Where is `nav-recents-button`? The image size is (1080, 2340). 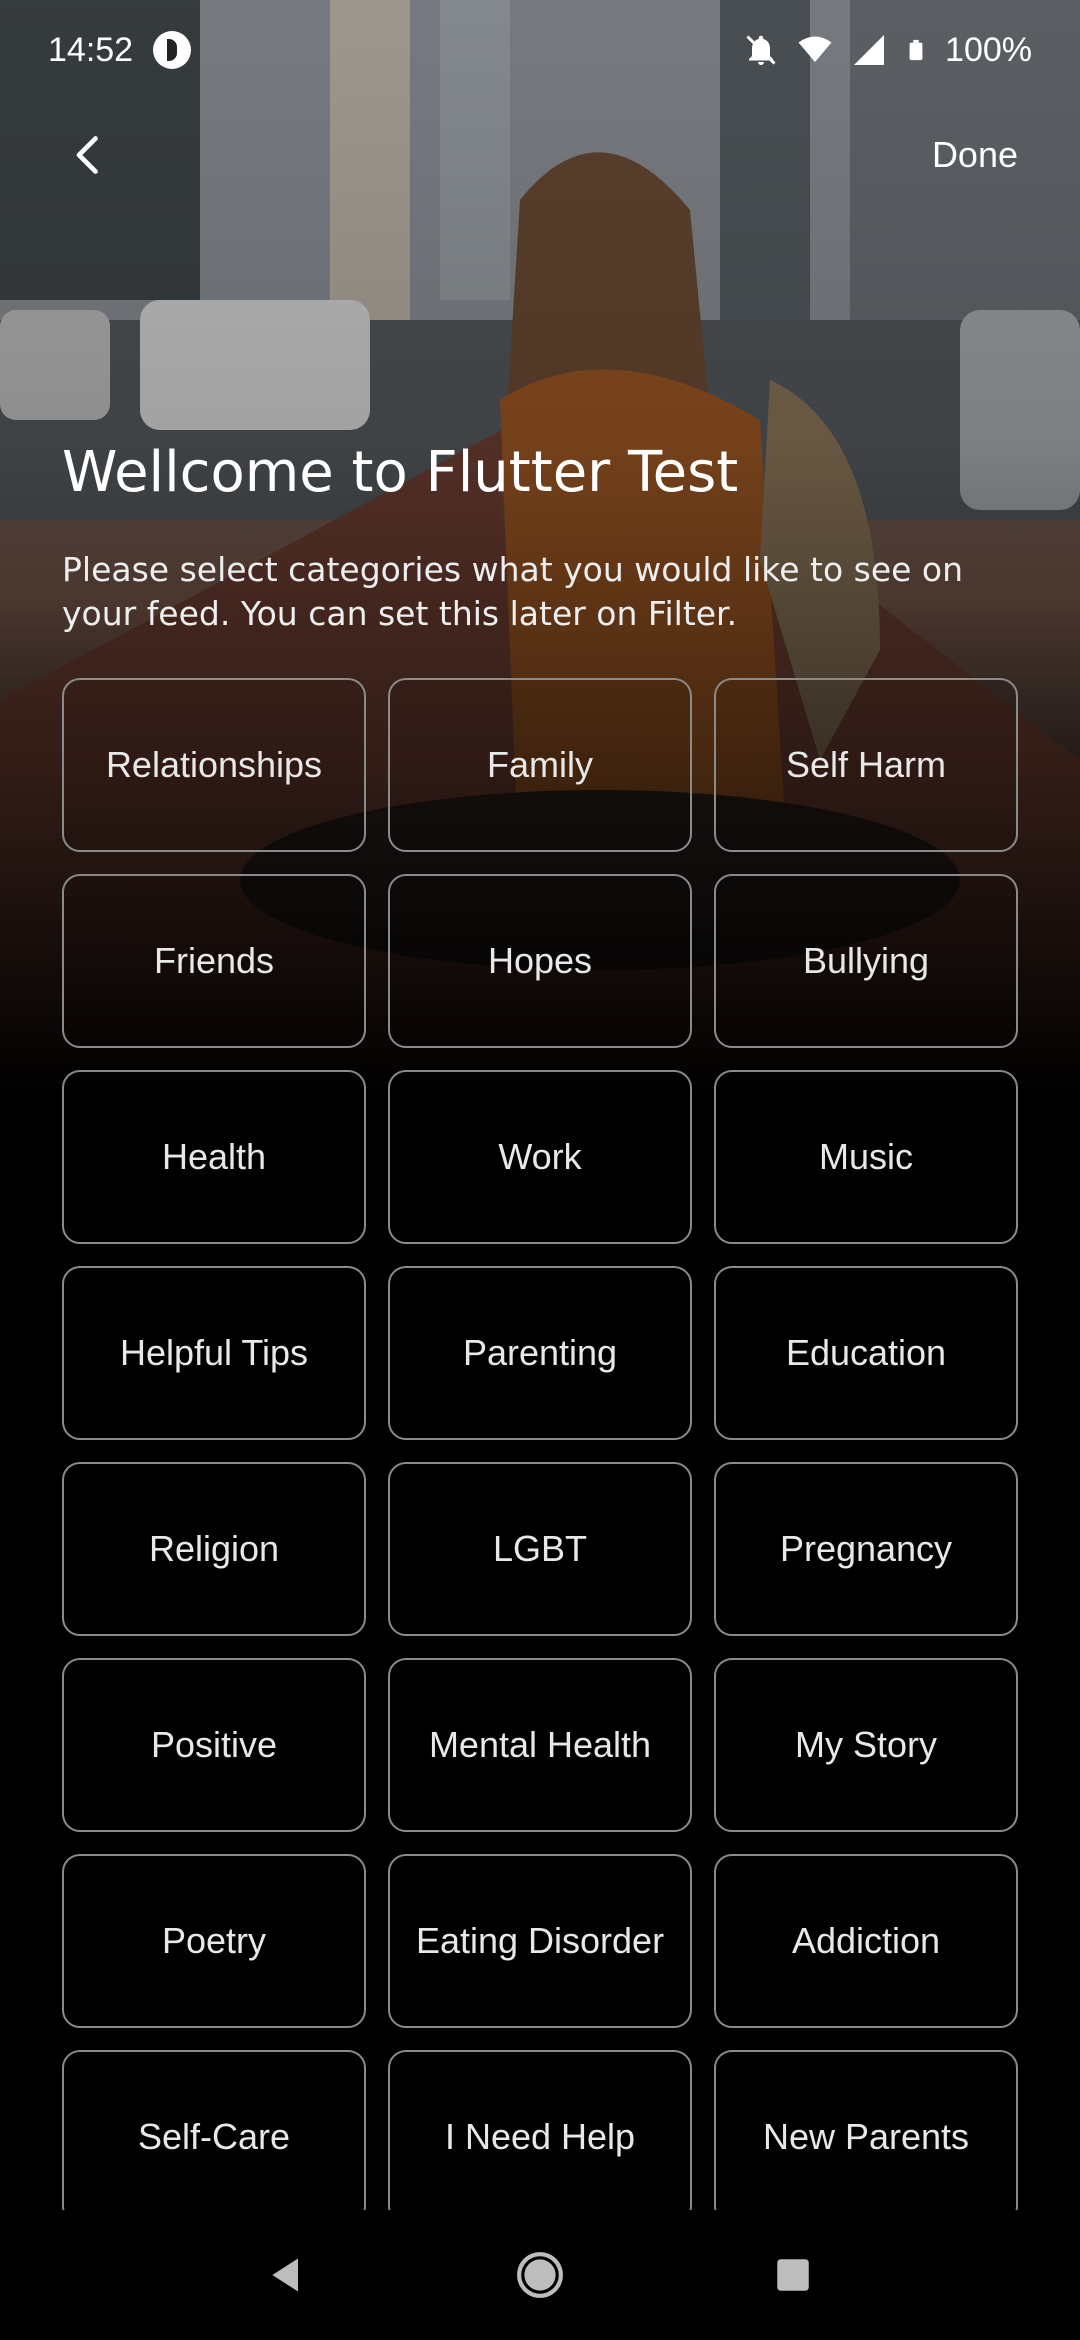 nav-recents-button is located at coordinates (793, 2275).